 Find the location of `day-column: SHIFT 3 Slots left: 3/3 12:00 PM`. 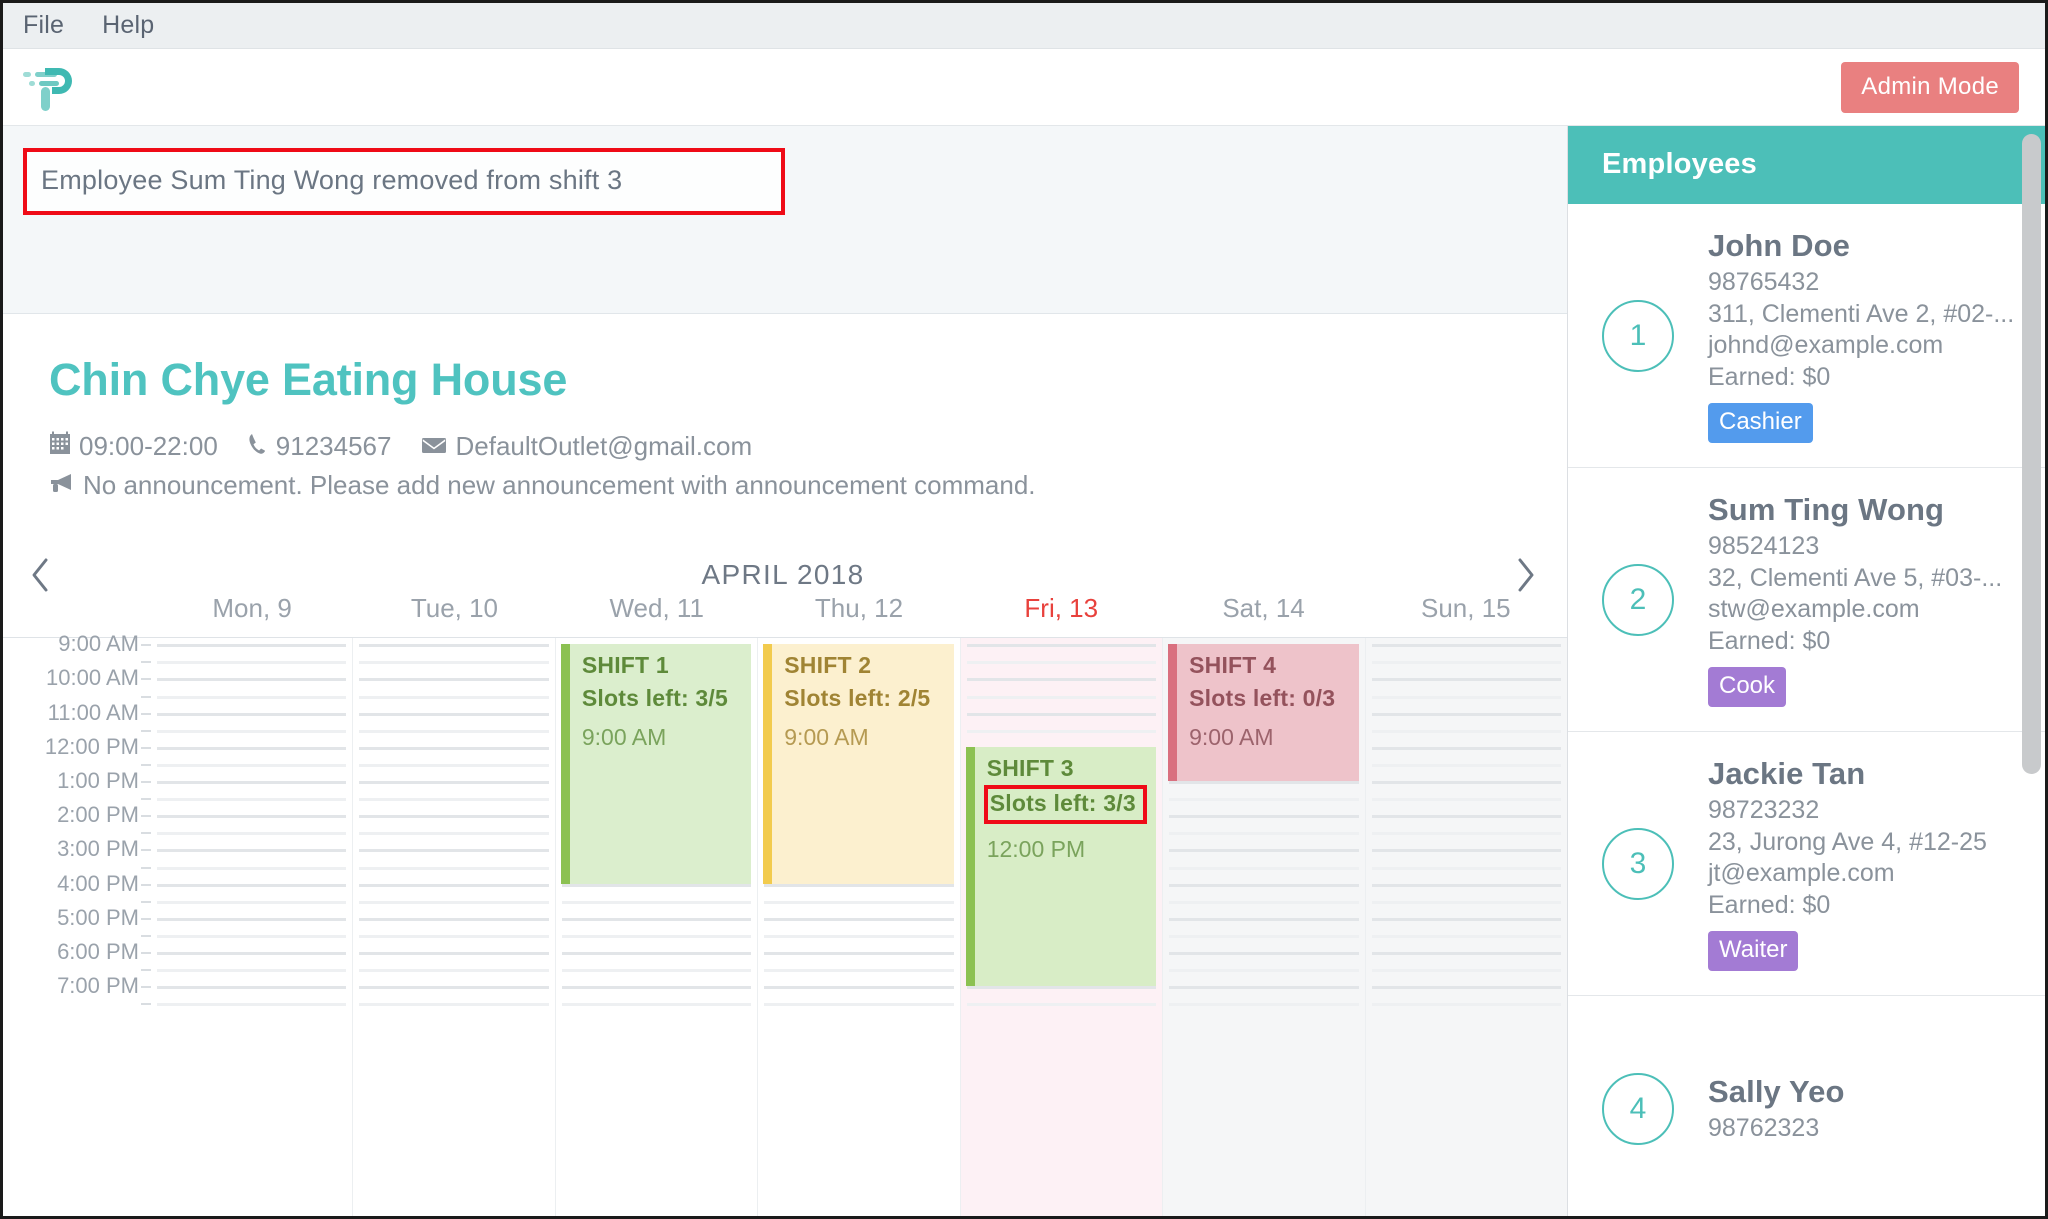

day-column: SHIFT 3 Slots left: 3/3 12:00 PM is located at coordinates (1062, 927).